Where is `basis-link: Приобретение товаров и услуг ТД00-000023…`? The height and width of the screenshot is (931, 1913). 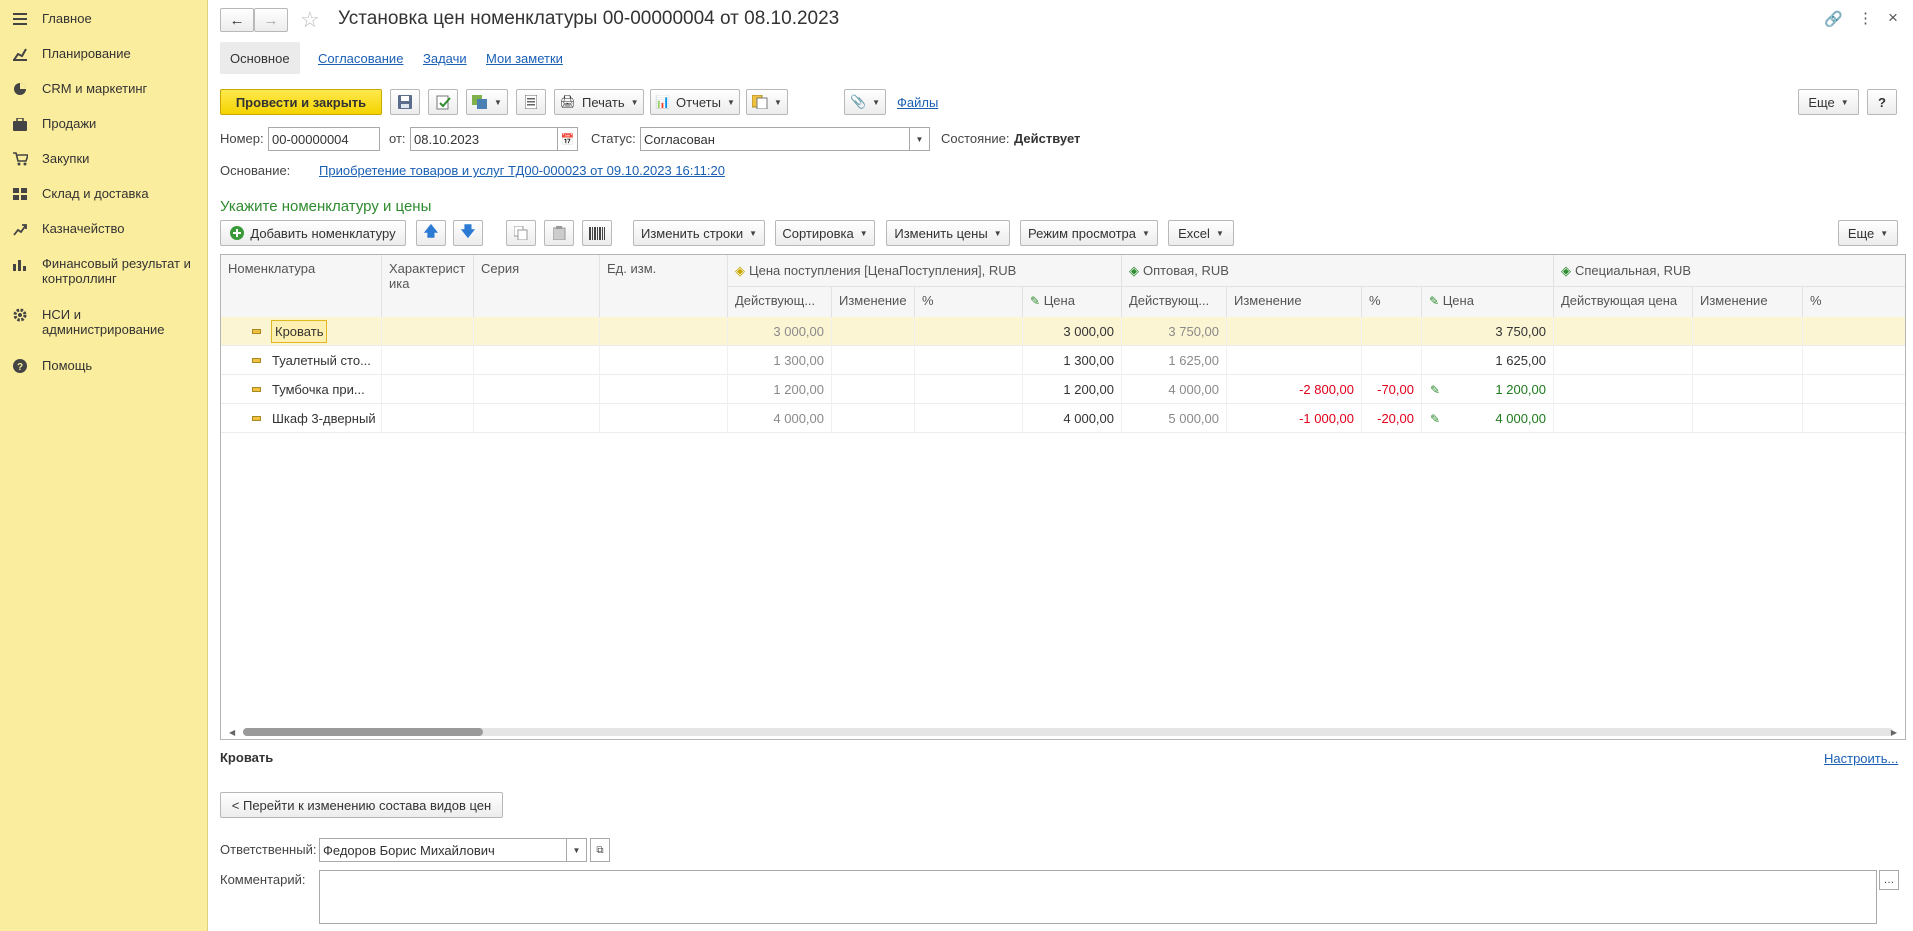
basis-link: Приобретение товаров и услуг ТД00-000023… is located at coordinates (522, 170).